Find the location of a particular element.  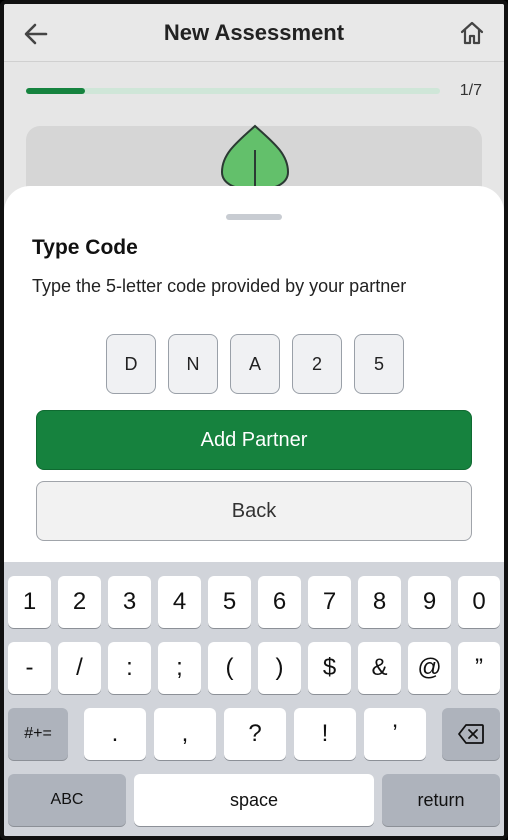

key-space: space is located at coordinates (254, 800).